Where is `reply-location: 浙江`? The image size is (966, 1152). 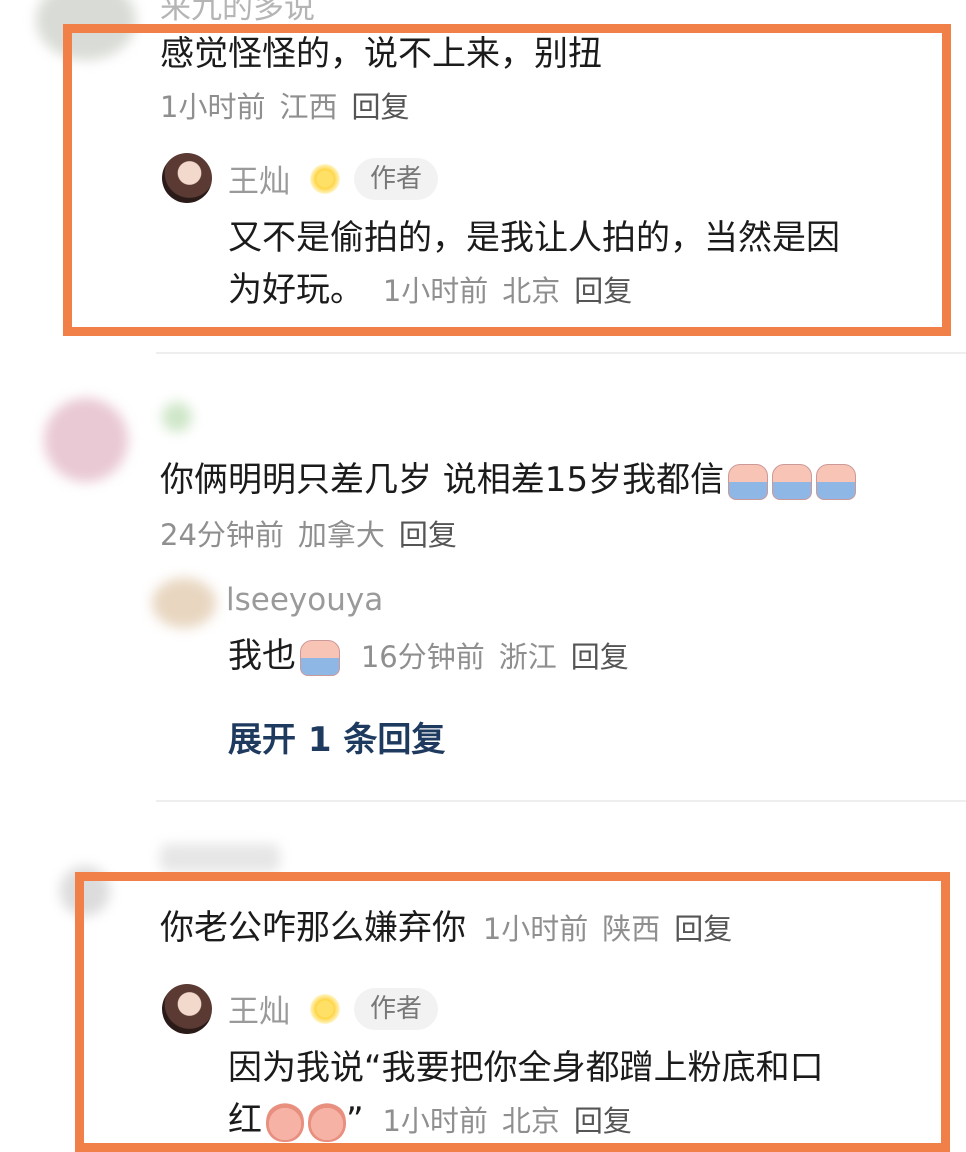 reply-location: 浙江 is located at coordinates (527, 657).